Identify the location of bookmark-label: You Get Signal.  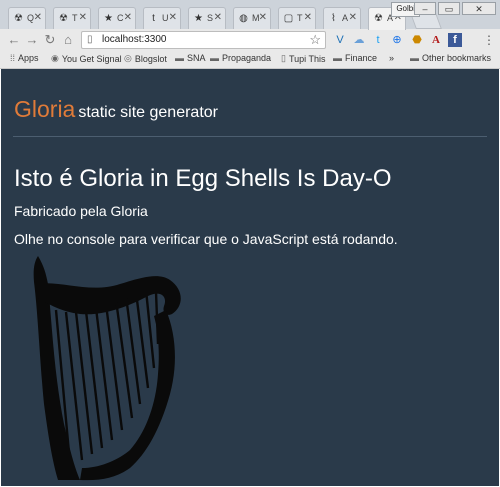
(91, 58).